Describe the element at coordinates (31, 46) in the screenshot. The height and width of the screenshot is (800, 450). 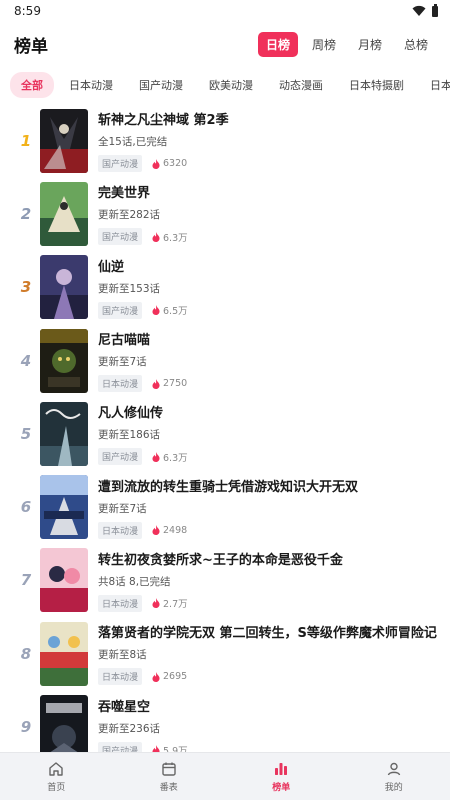
I see `page-title: 榜单` at that location.